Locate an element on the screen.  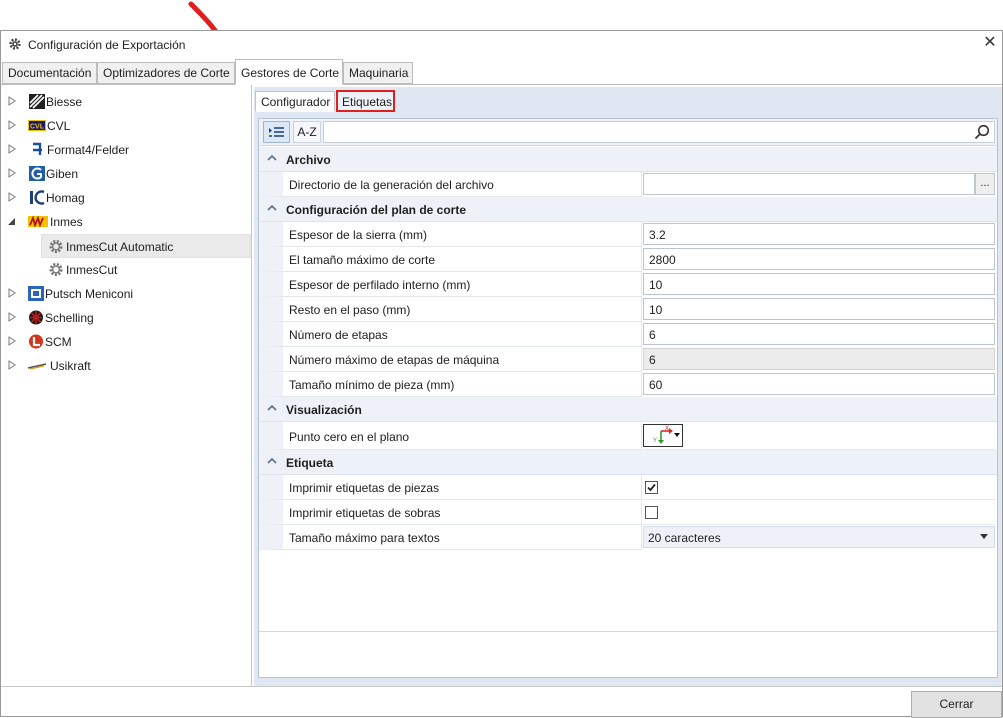
homag-logo-icon is located at coordinates (37, 197).